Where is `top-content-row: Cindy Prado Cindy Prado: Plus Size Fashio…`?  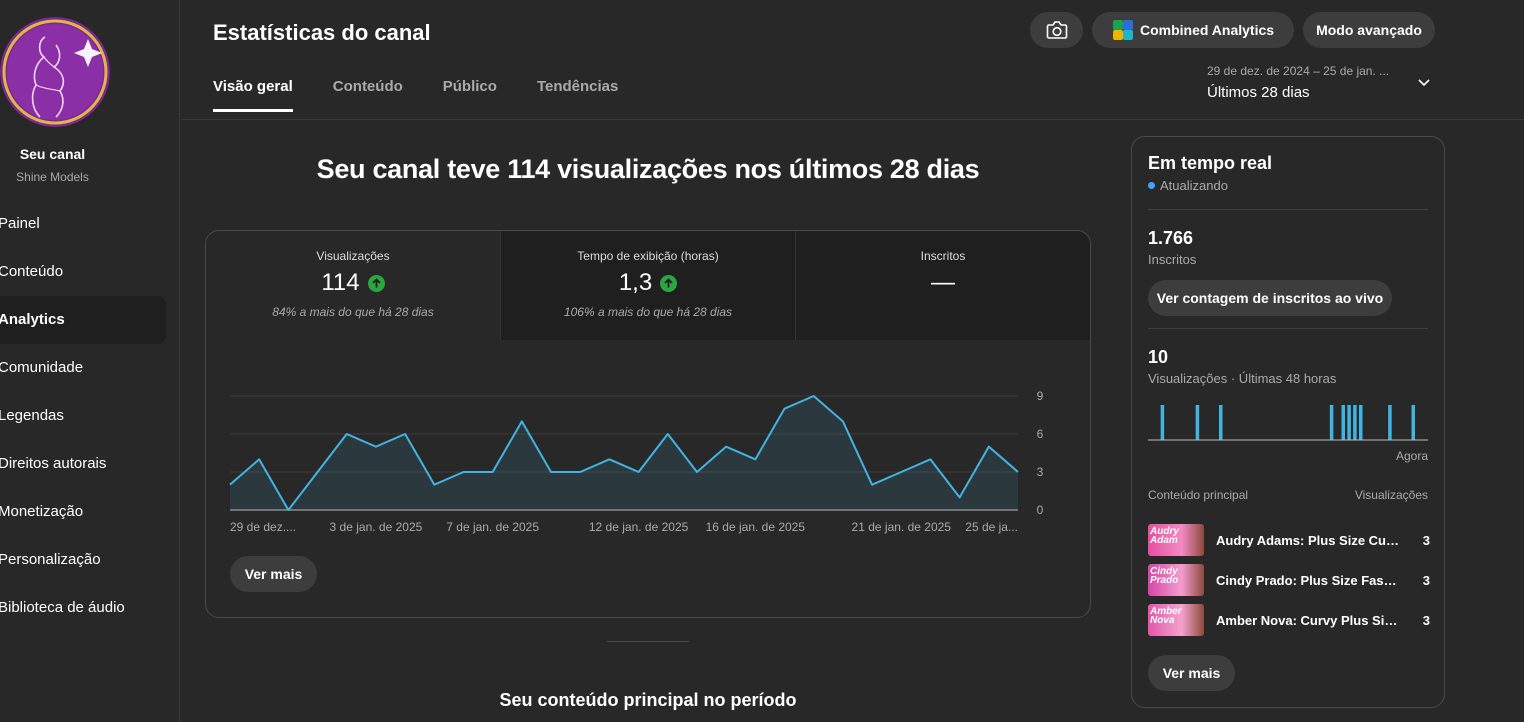 top-content-row: Cindy Prado Cindy Prado: Plus Size Fashio… is located at coordinates (1289, 580).